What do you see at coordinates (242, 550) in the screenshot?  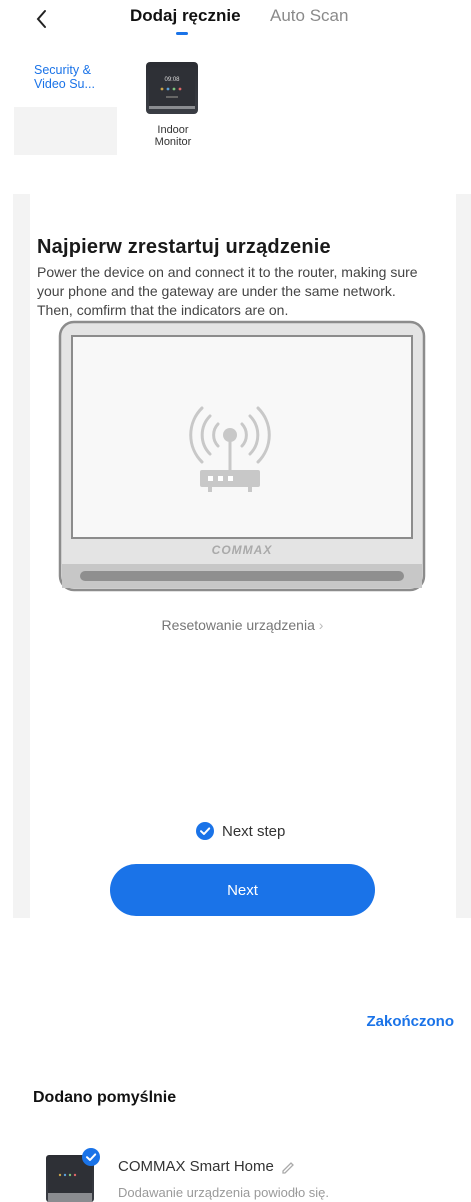 I see `monitor-brand: COMMAX` at bounding box center [242, 550].